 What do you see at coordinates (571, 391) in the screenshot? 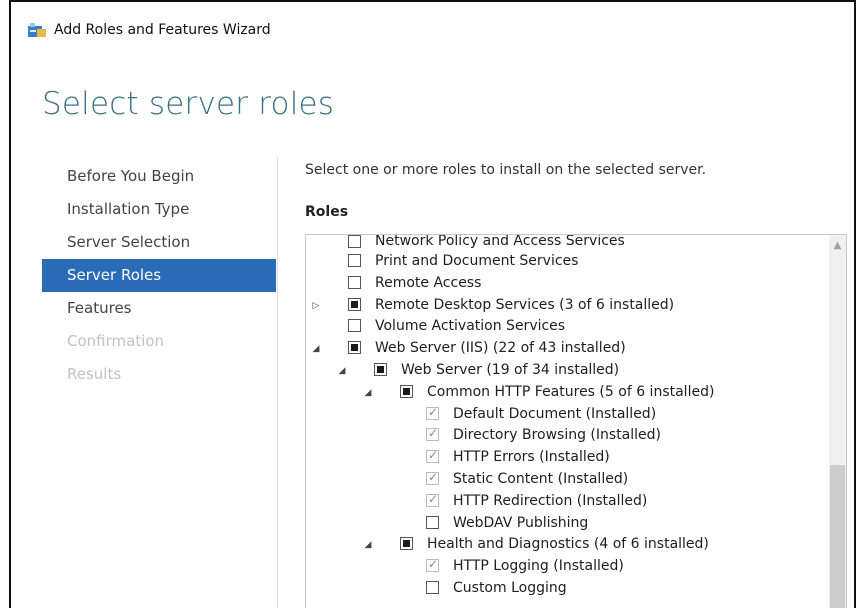
I see `role-label: Common HTTP Features (5 of 6 installed)` at bounding box center [571, 391].